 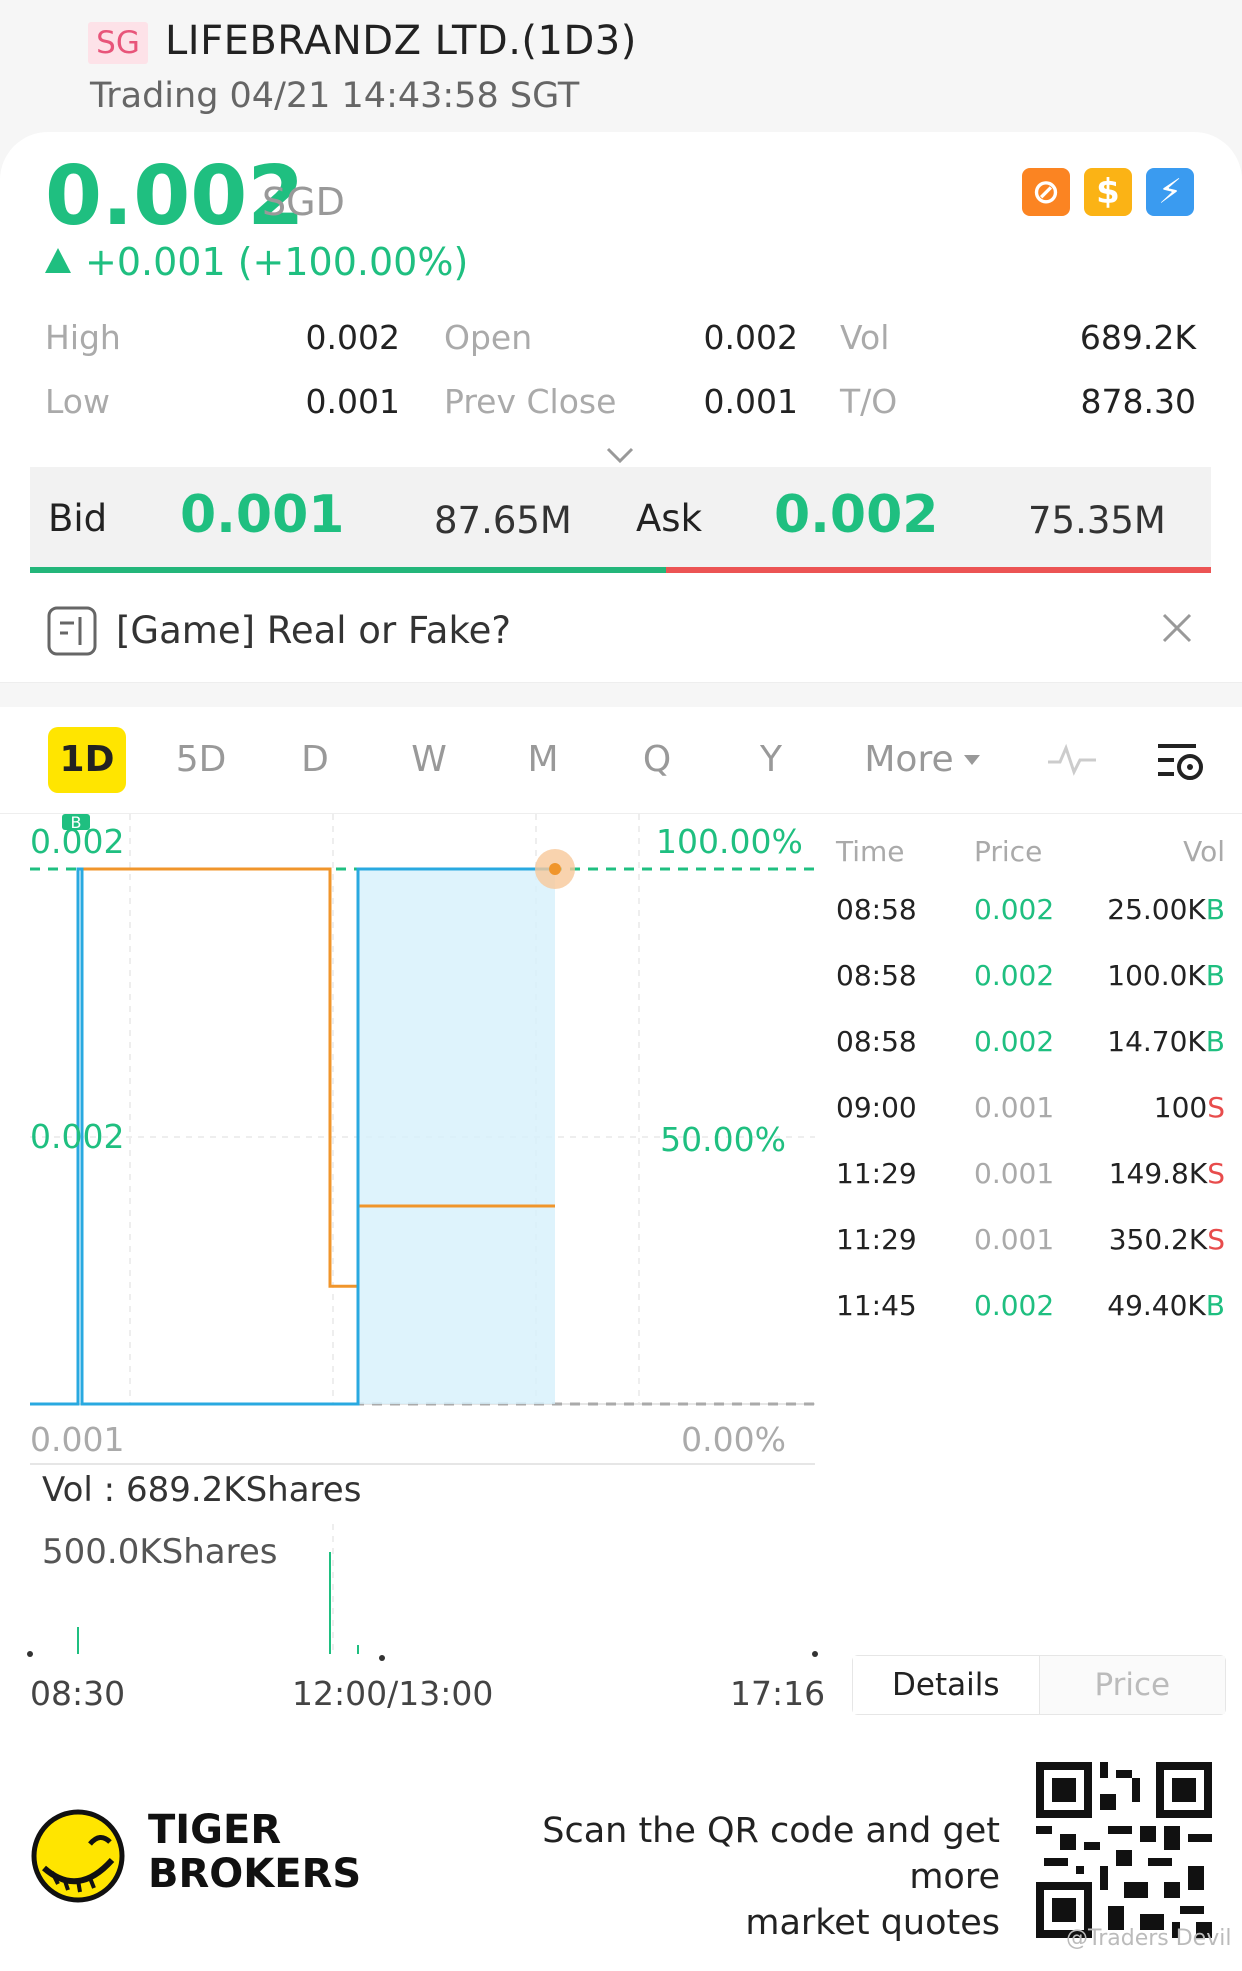 I want to click on tab-more-label: More, so click(x=909, y=759).